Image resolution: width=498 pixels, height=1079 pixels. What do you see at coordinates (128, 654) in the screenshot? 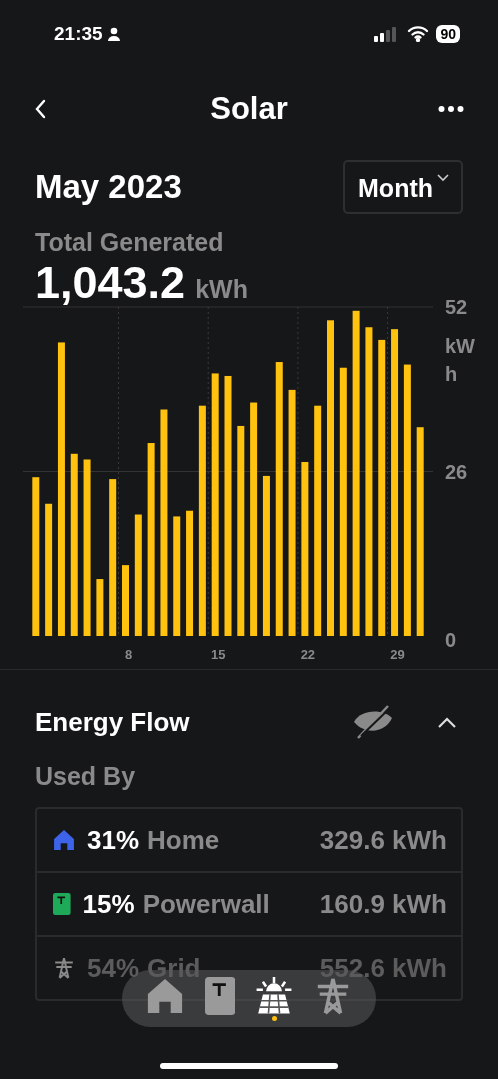
I see `axis-label: 8` at bounding box center [128, 654].